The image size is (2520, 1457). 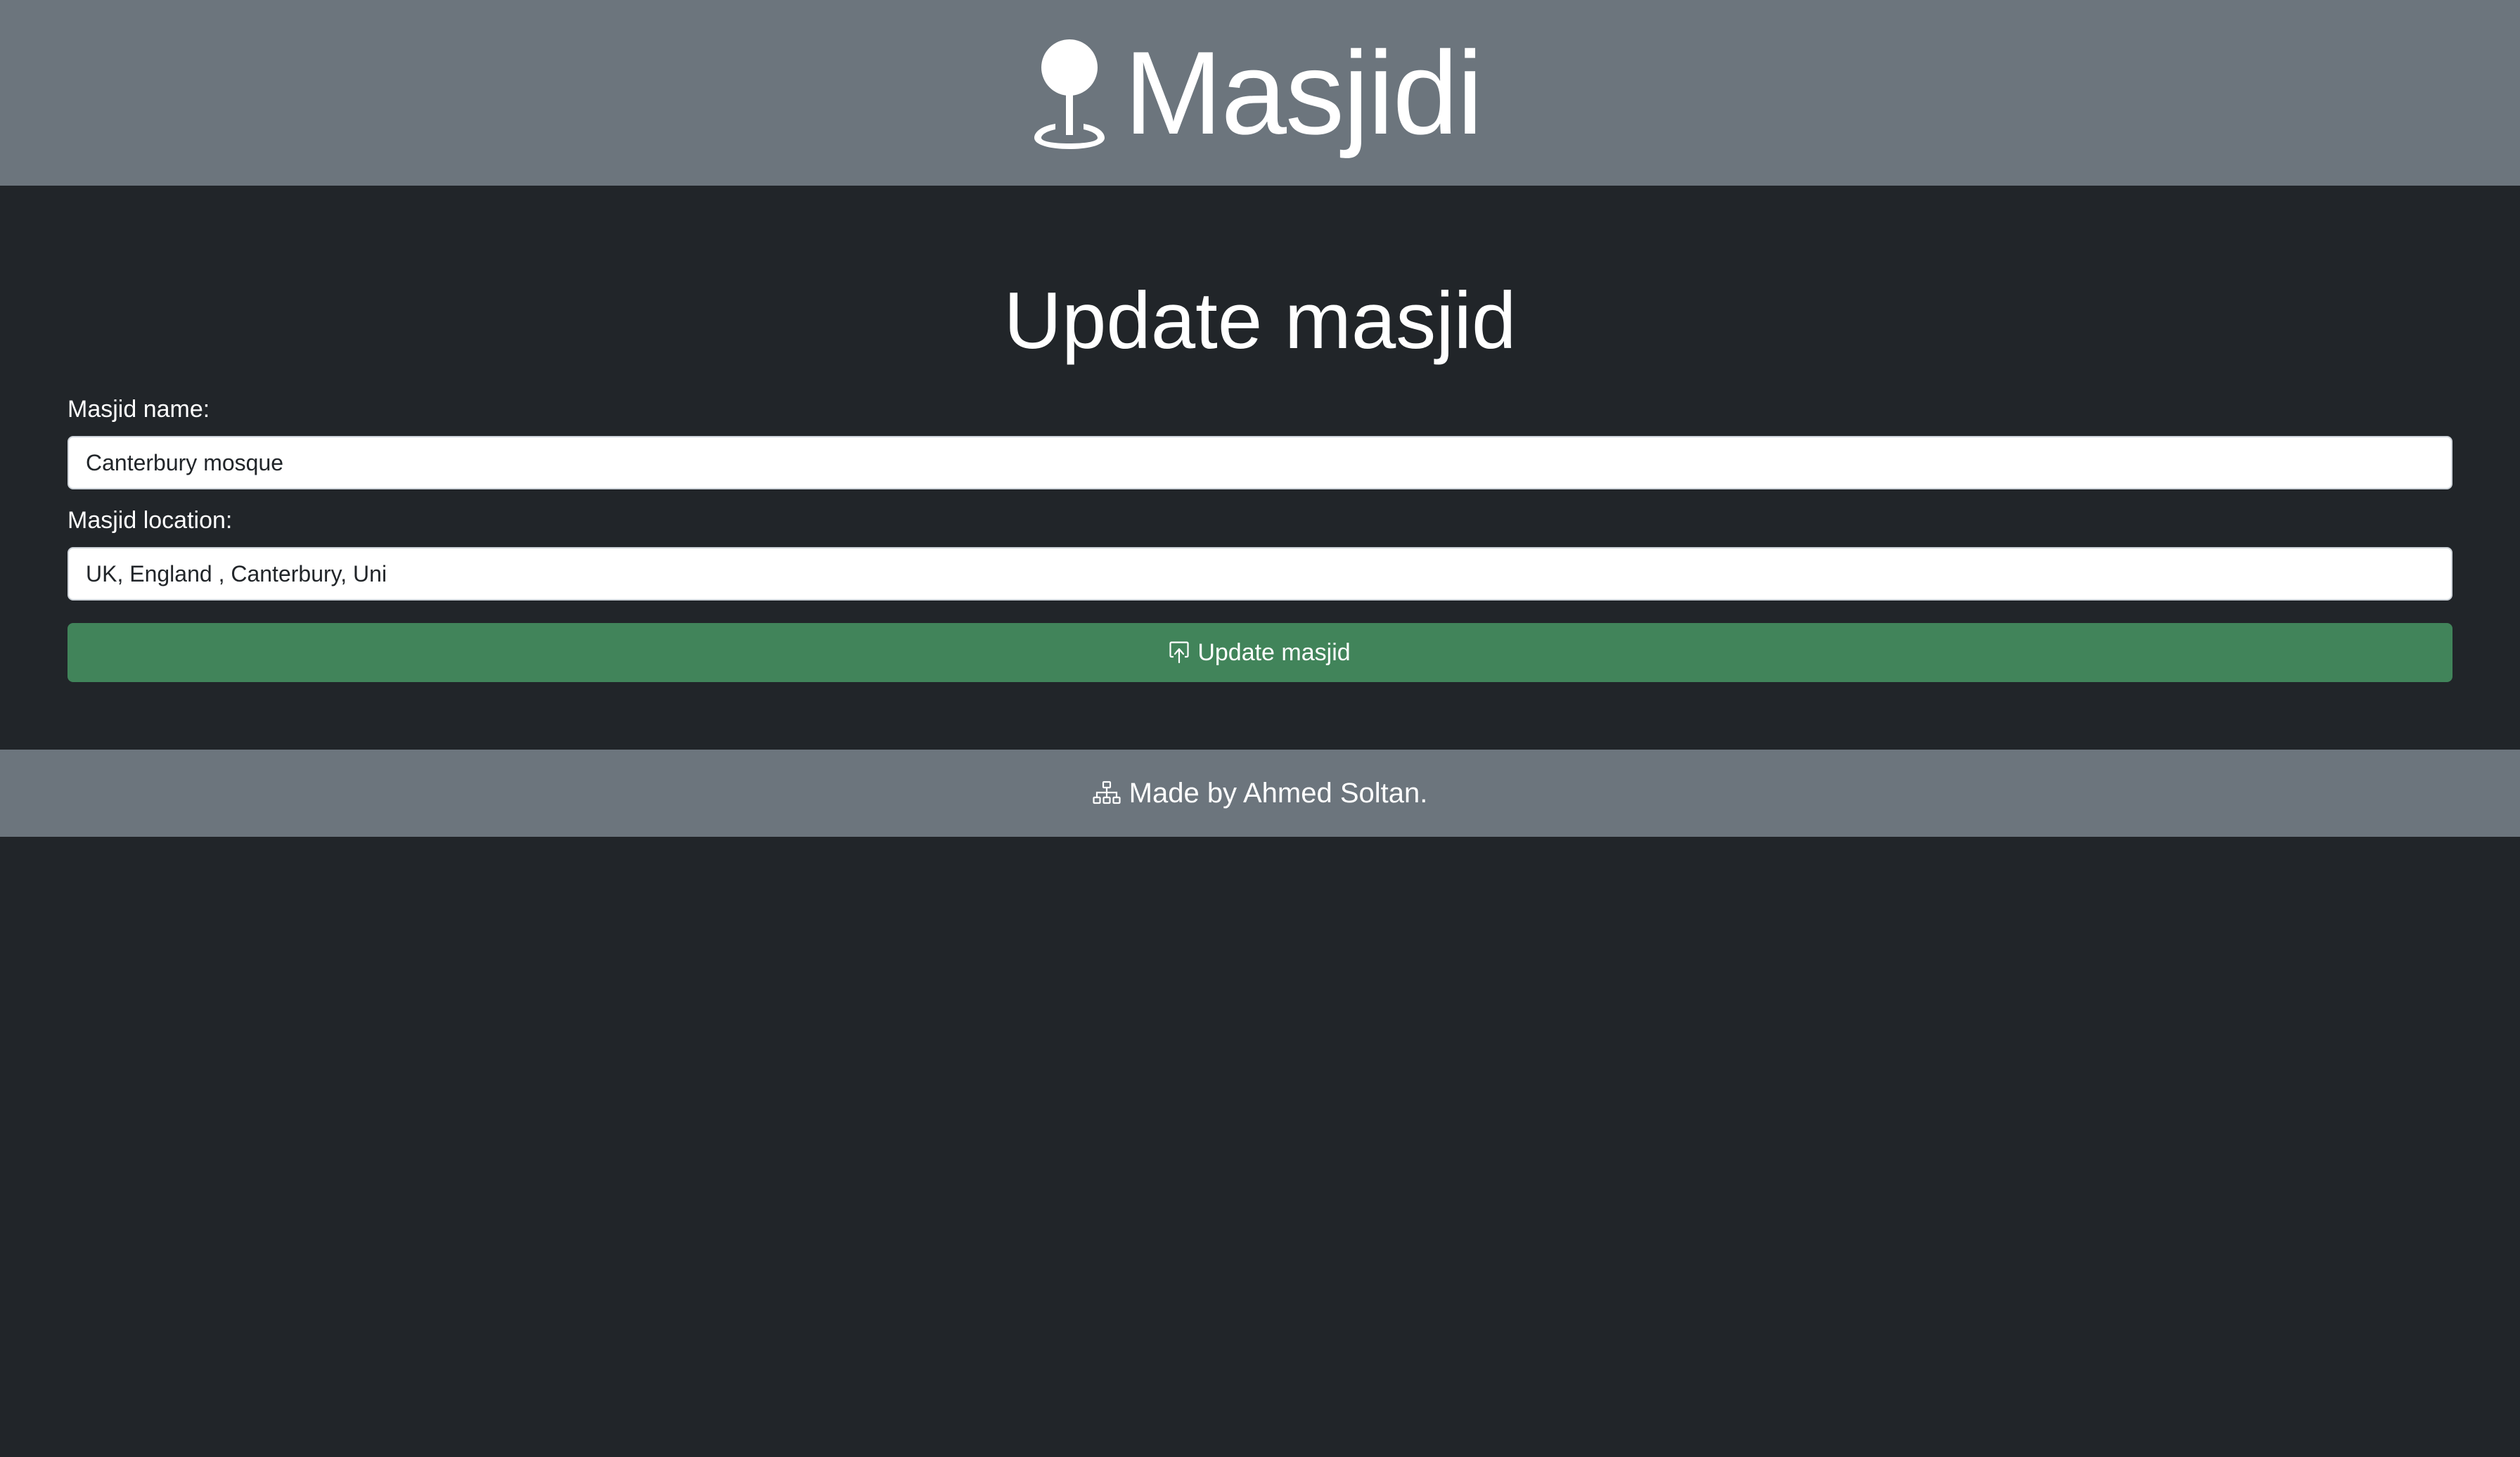 What do you see at coordinates (1260, 321) in the screenshot?
I see `page-title: Update masjid` at bounding box center [1260, 321].